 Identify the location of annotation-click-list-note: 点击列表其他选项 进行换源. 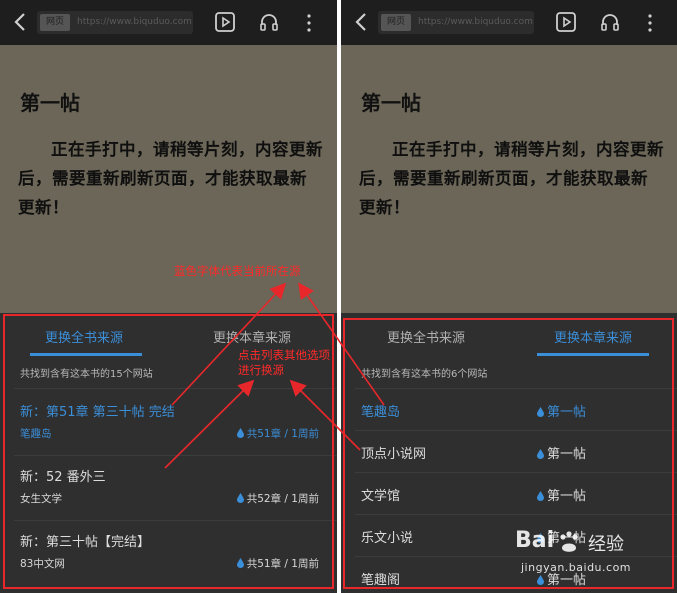
(284, 362).